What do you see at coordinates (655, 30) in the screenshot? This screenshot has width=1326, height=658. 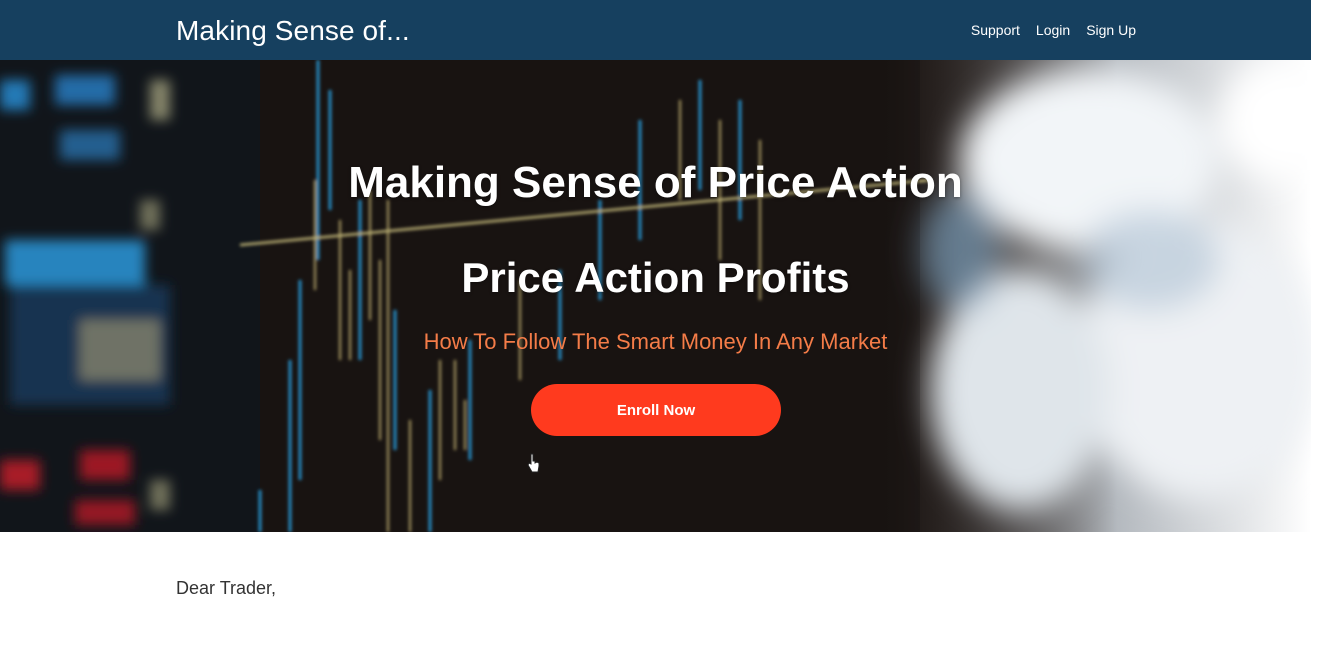 I see `top-navbar: Making Sense of... Support Login Sign Up` at bounding box center [655, 30].